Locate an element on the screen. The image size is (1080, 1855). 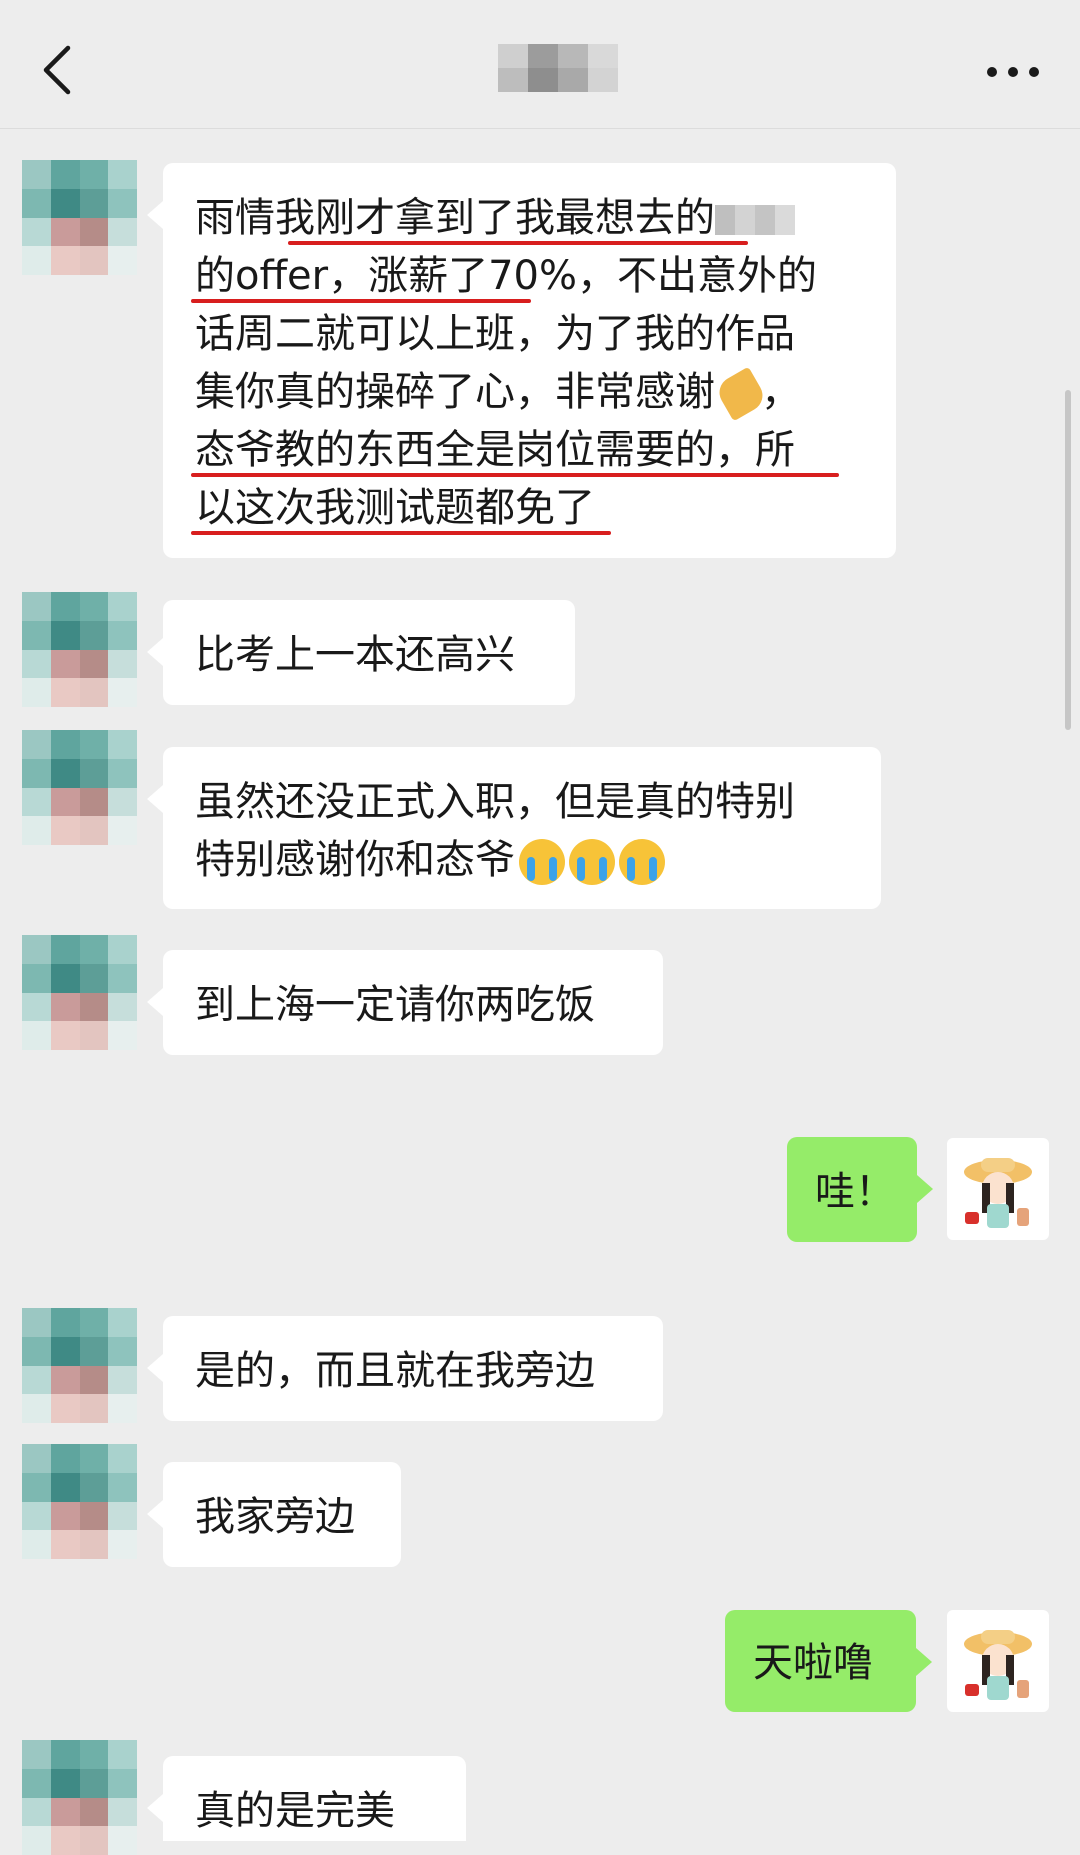
message-bubble-outgoing: 哇！ is located at coordinates (860, 1189).